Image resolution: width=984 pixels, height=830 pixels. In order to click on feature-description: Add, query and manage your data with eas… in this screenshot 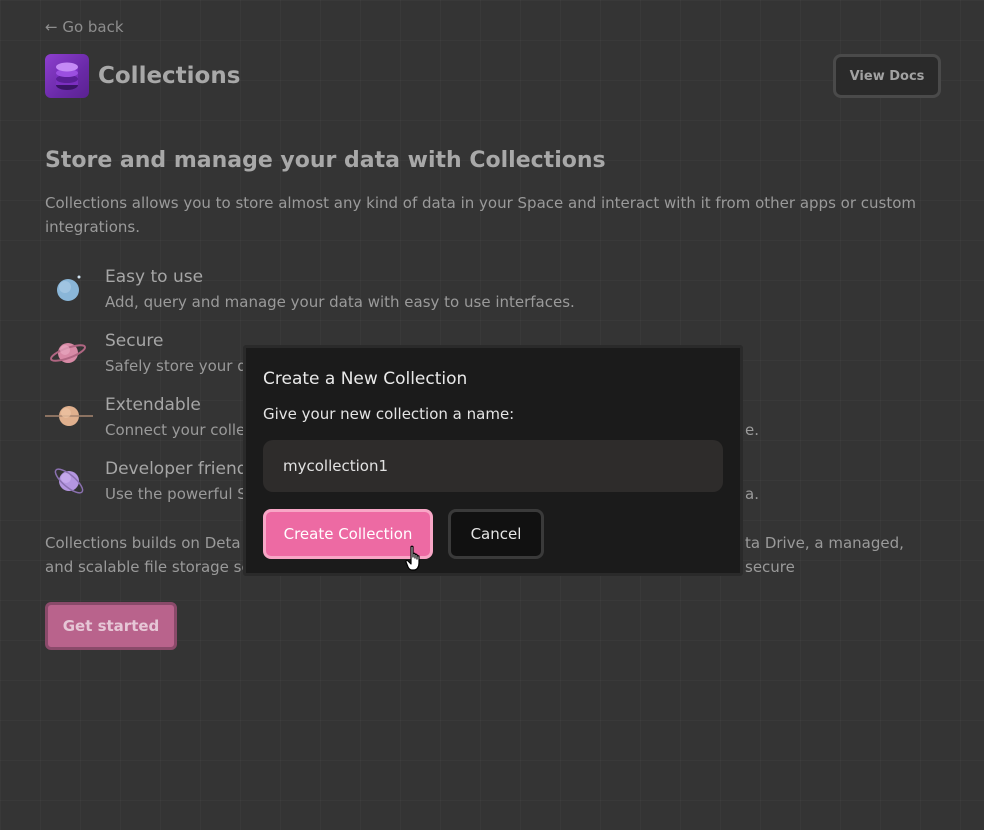, I will do `click(340, 302)`.